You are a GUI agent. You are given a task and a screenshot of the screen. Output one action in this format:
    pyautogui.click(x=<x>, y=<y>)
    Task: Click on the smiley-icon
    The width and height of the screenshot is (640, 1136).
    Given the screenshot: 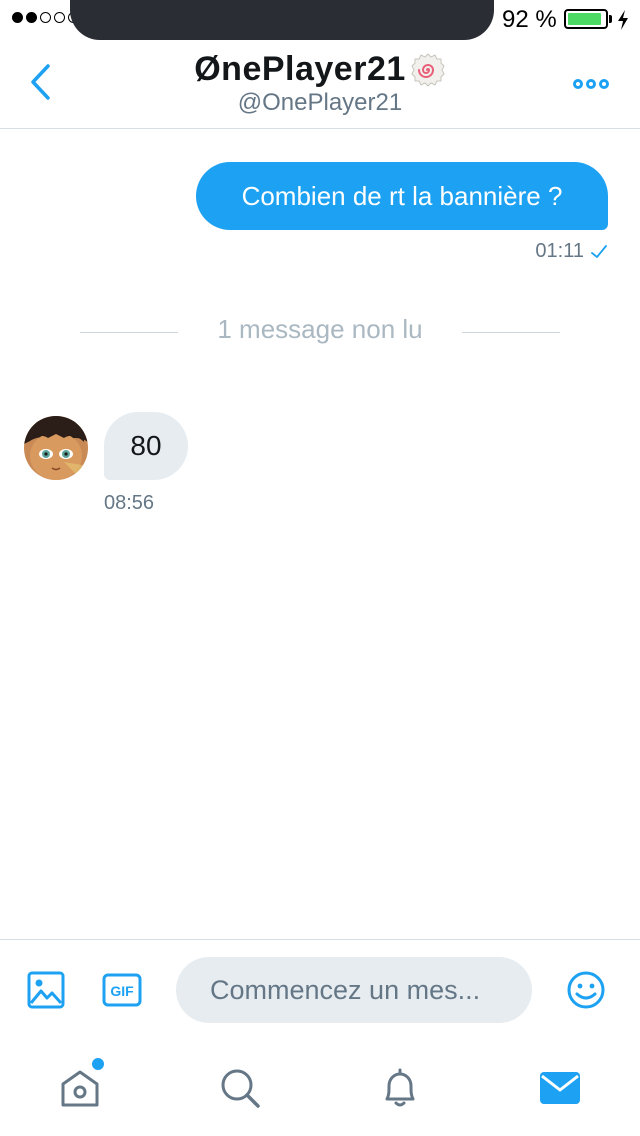 What is the action you would take?
    pyautogui.click(x=586, y=990)
    